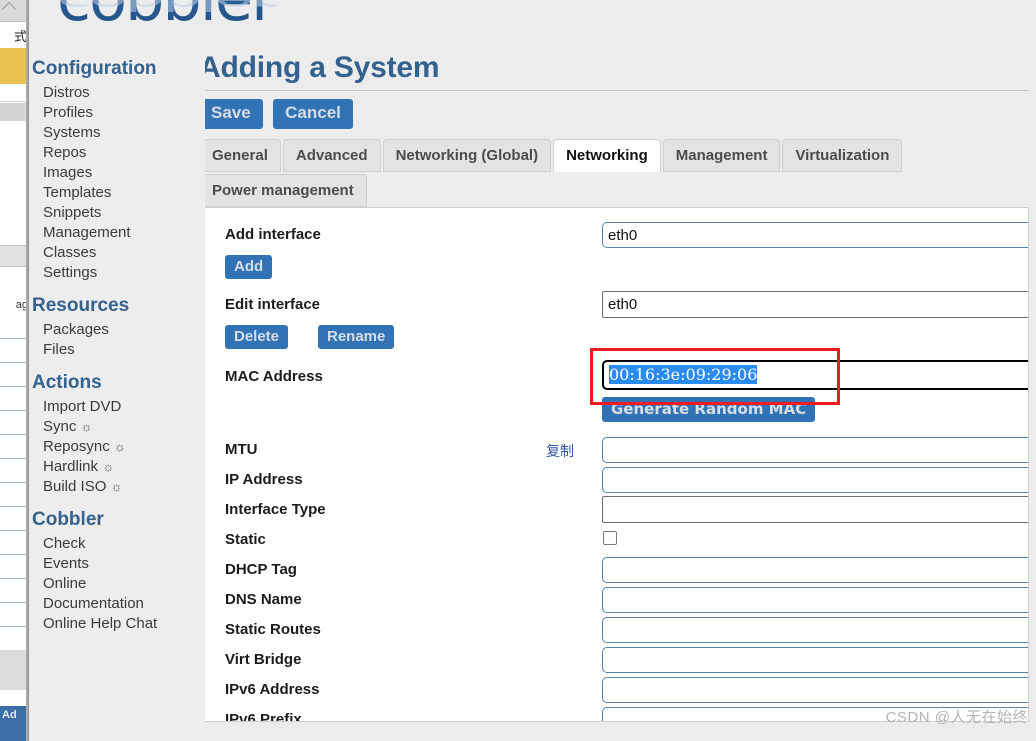 This screenshot has width=1036, height=741. I want to click on interface-type-select: ▾, so click(815, 509).